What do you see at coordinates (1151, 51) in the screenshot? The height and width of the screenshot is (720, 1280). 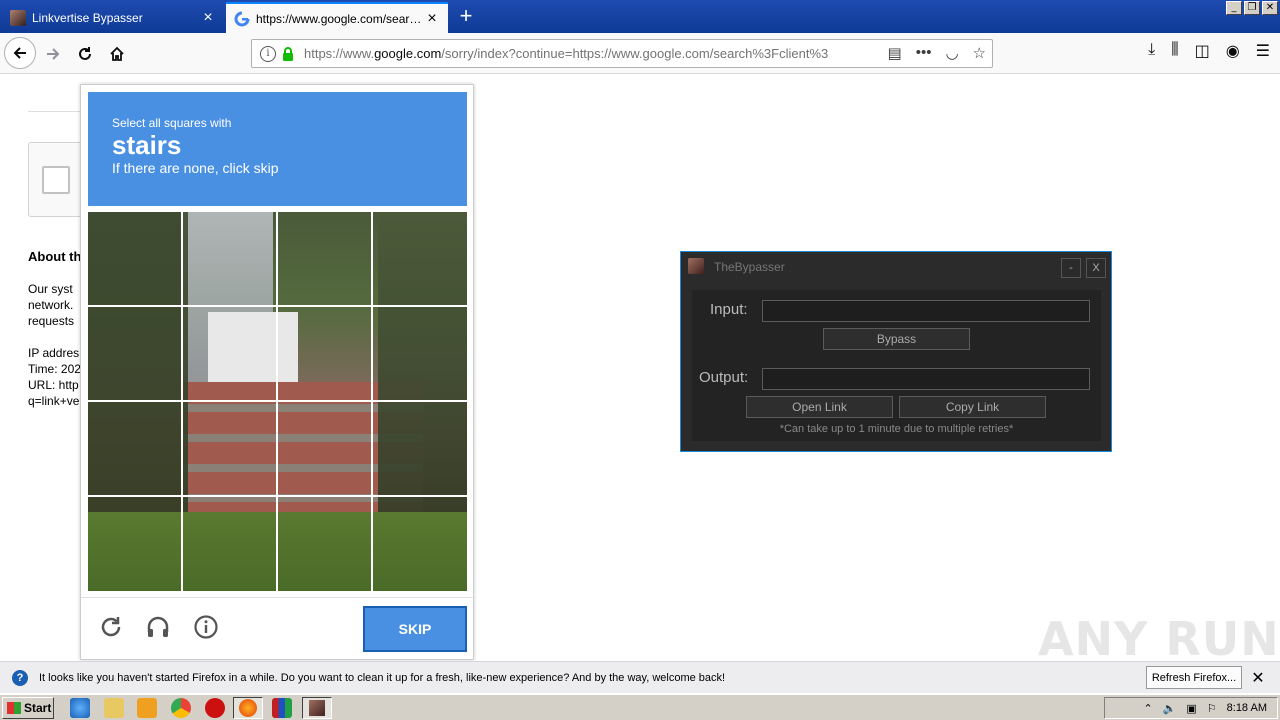 I see `downloads-icon: ⤓` at bounding box center [1151, 51].